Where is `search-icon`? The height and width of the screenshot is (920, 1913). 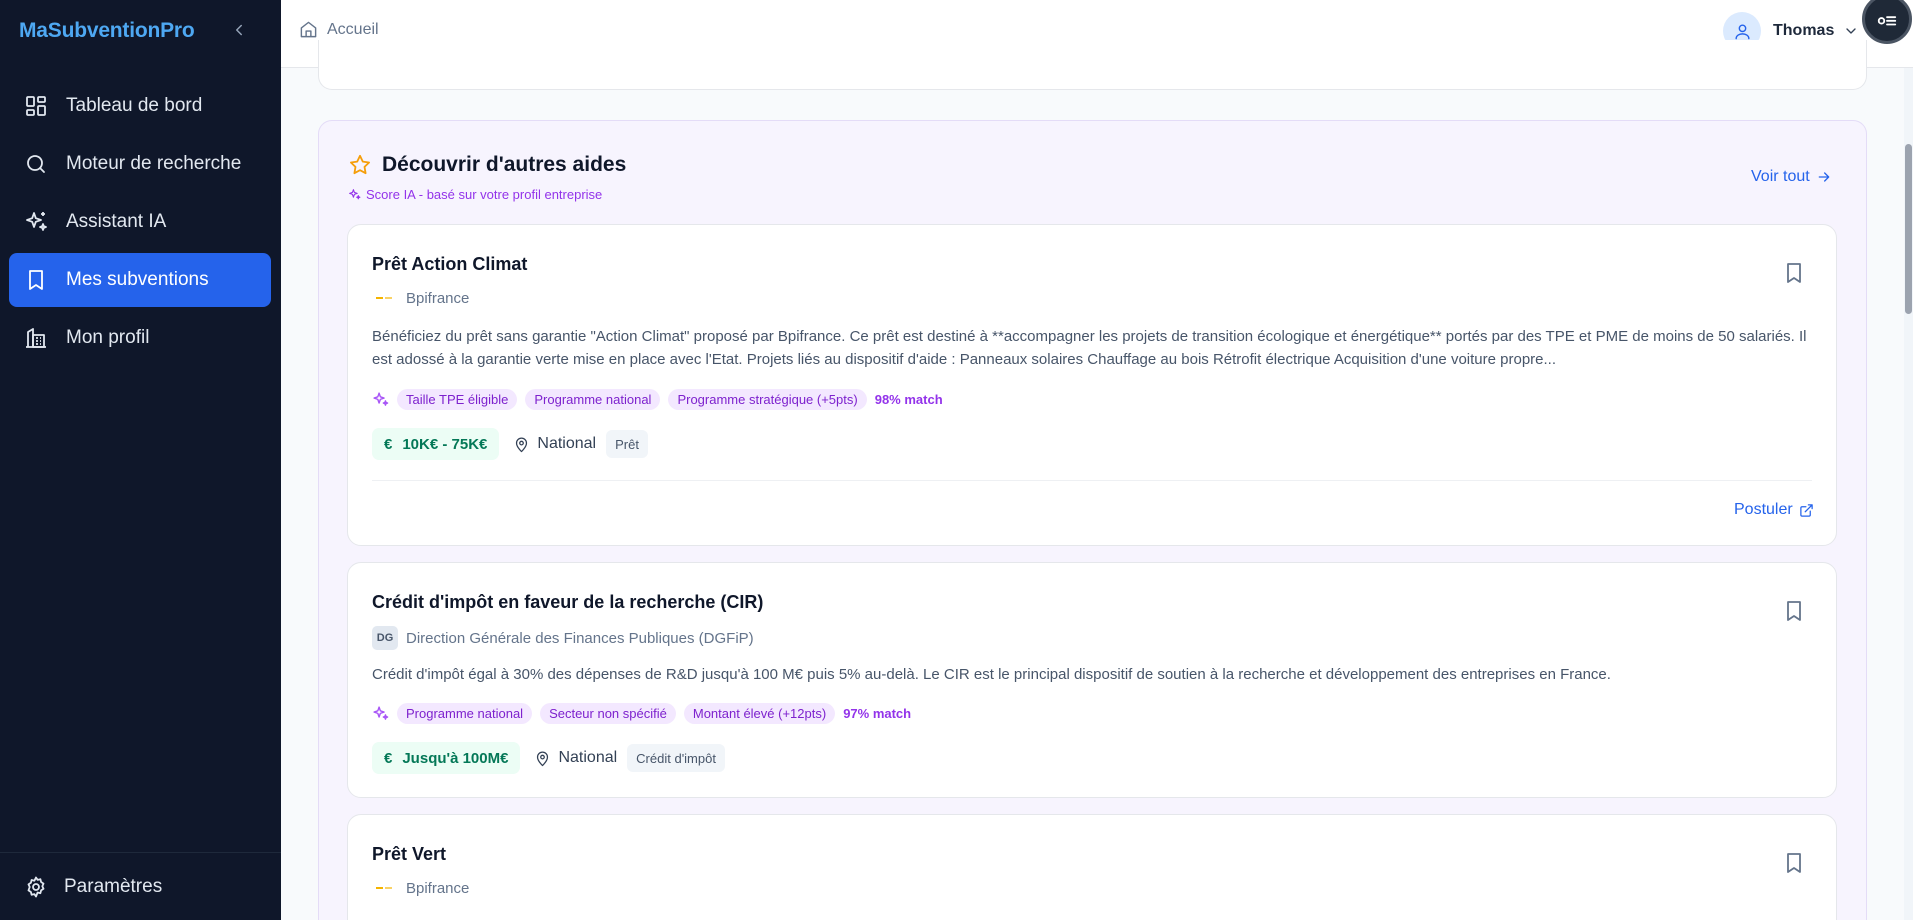 search-icon is located at coordinates (36, 164).